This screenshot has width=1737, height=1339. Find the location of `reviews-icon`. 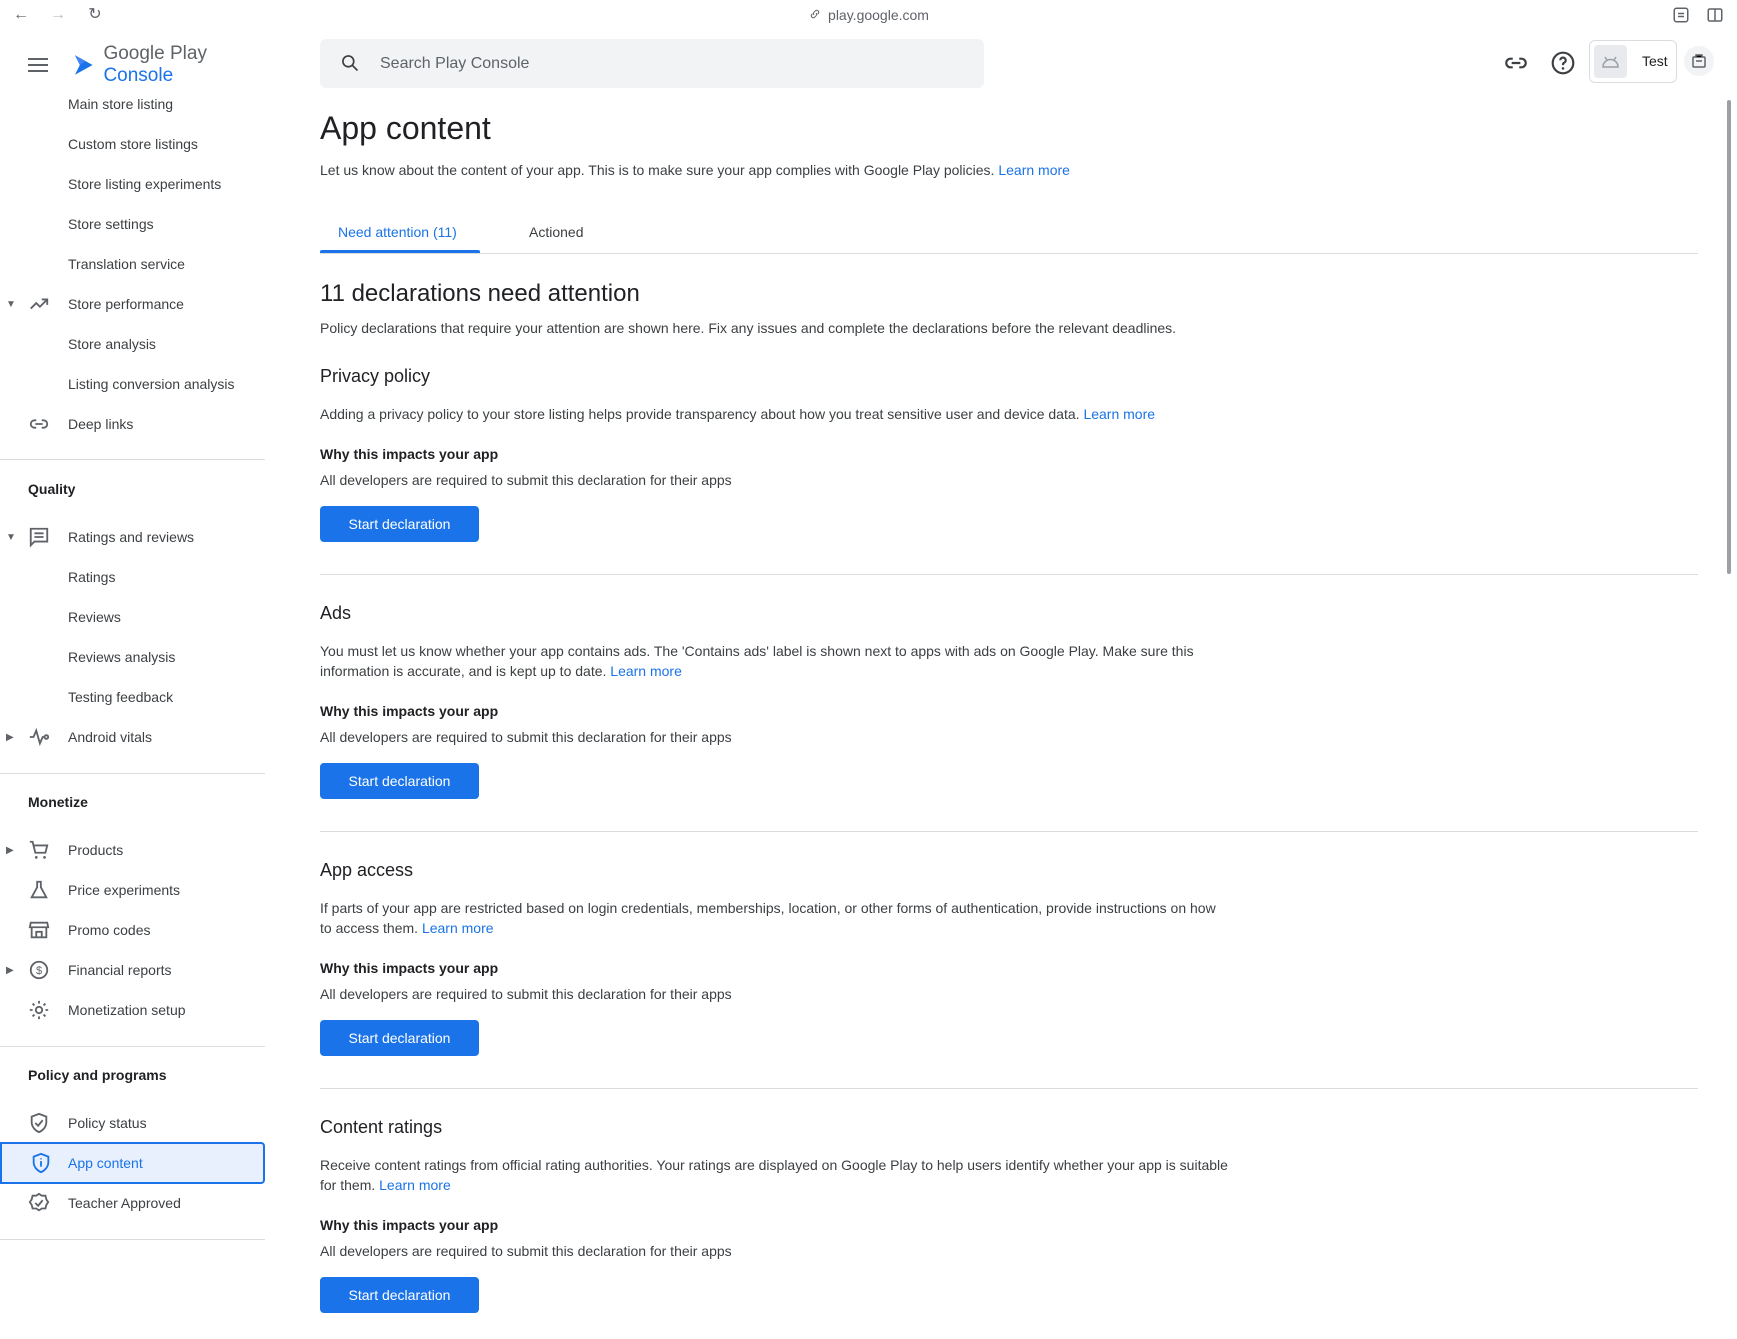

reviews-icon is located at coordinates (39, 537).